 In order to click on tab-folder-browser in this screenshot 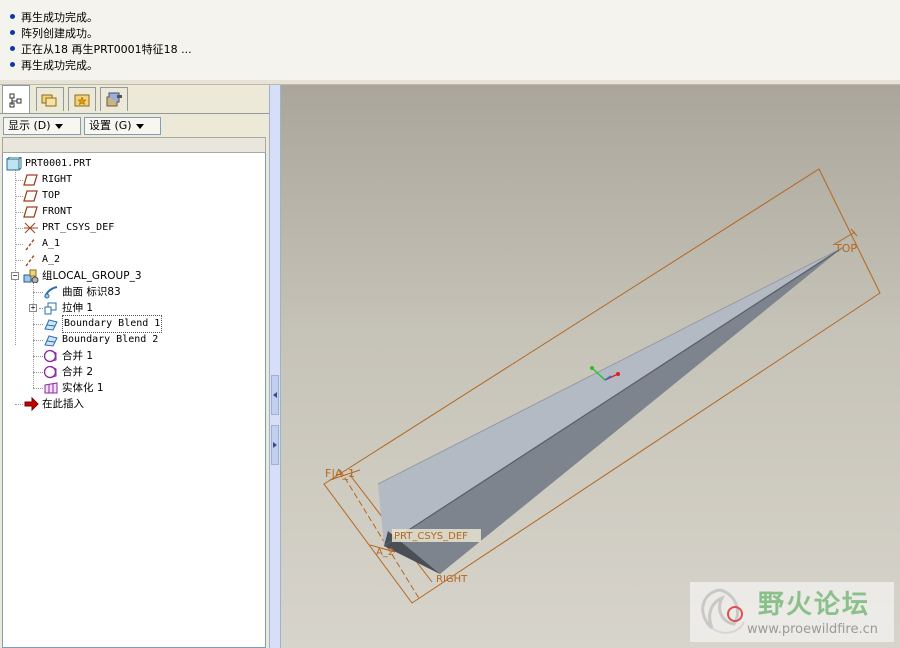, I will do `click(50, 99)`.